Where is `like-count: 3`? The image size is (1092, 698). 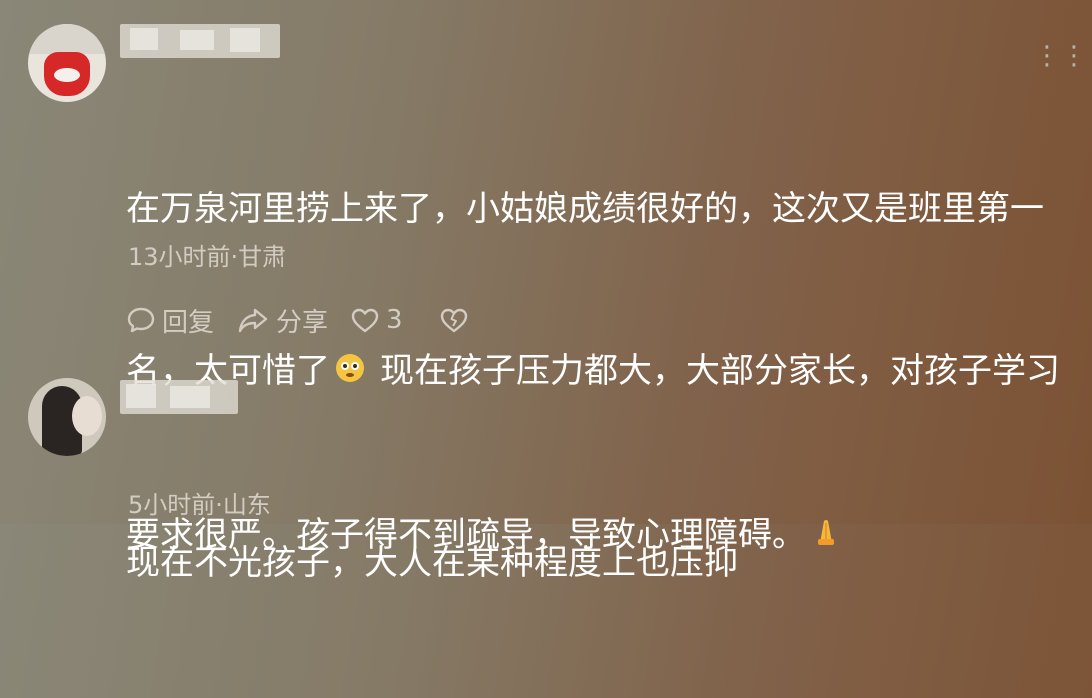 like-count: 3 is located at coordinates (394, 320).